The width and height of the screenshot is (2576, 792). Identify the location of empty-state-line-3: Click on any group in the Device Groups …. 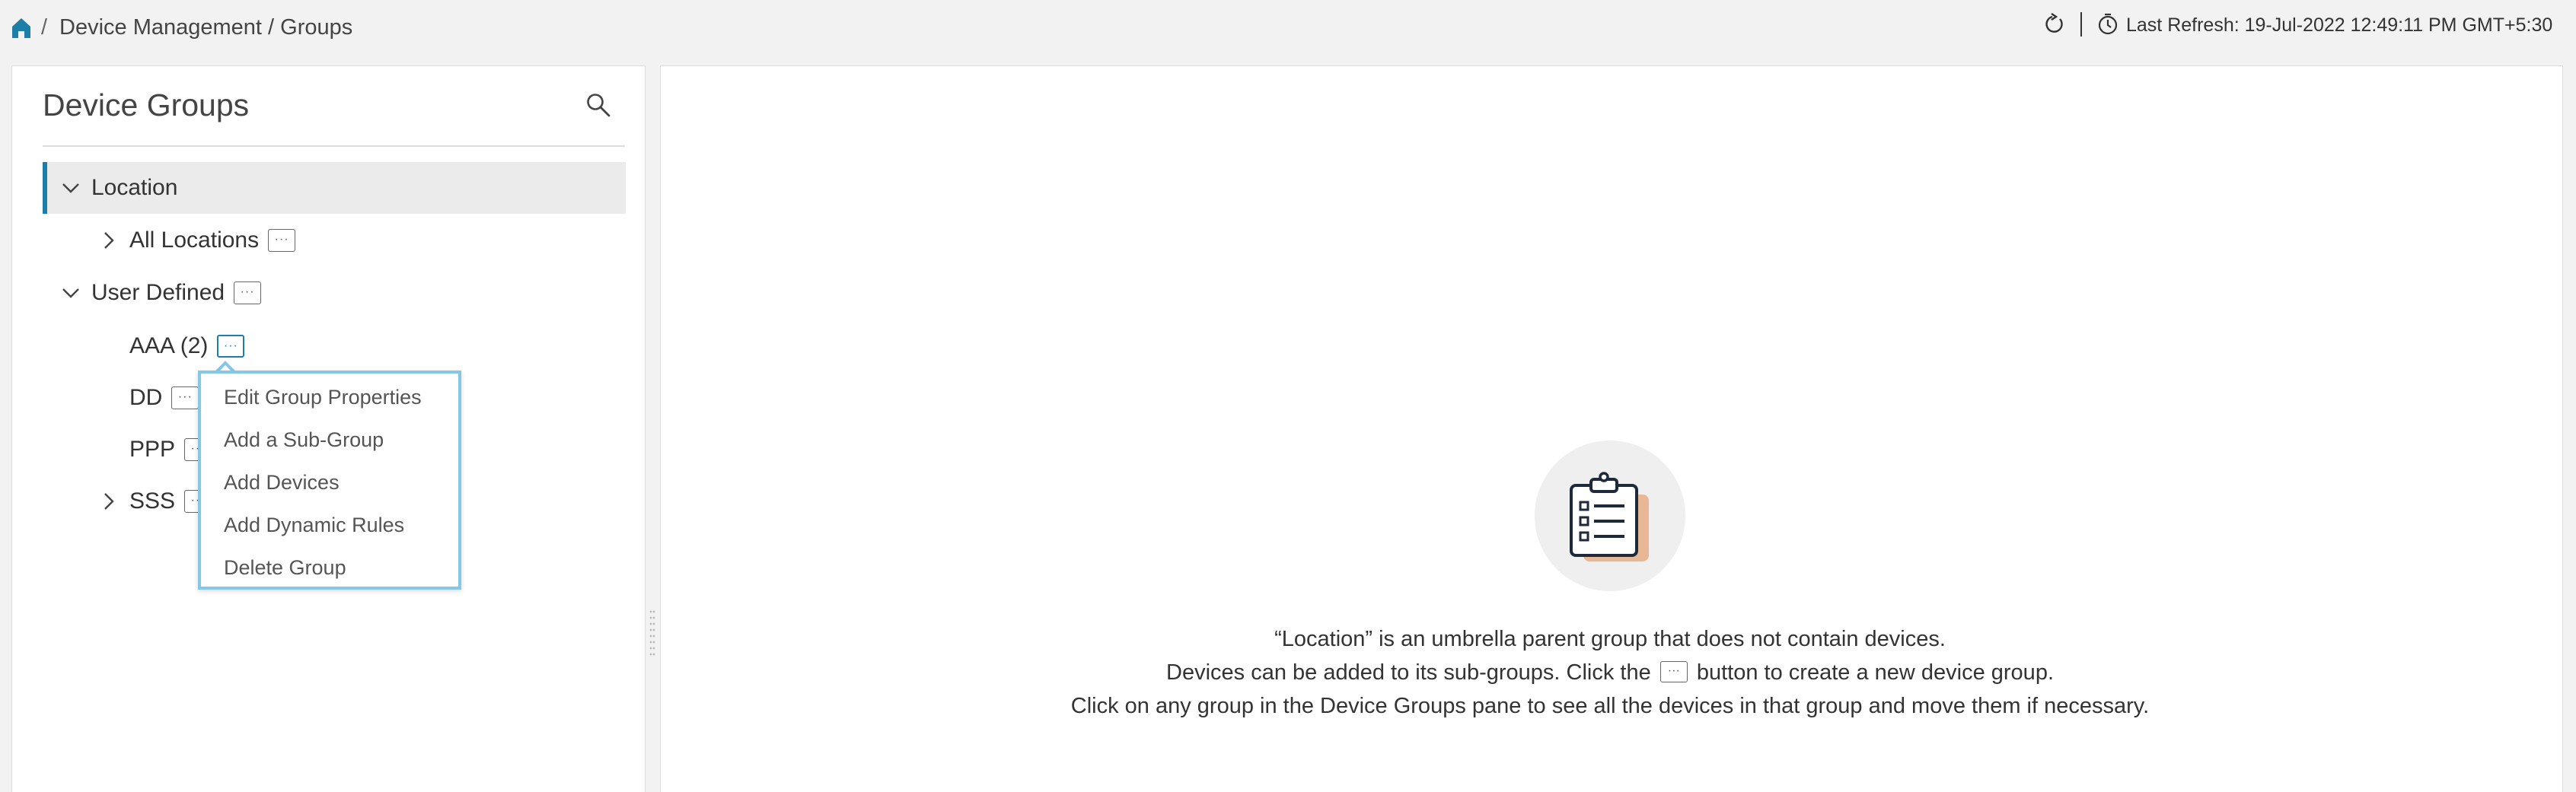
(1610, 706).